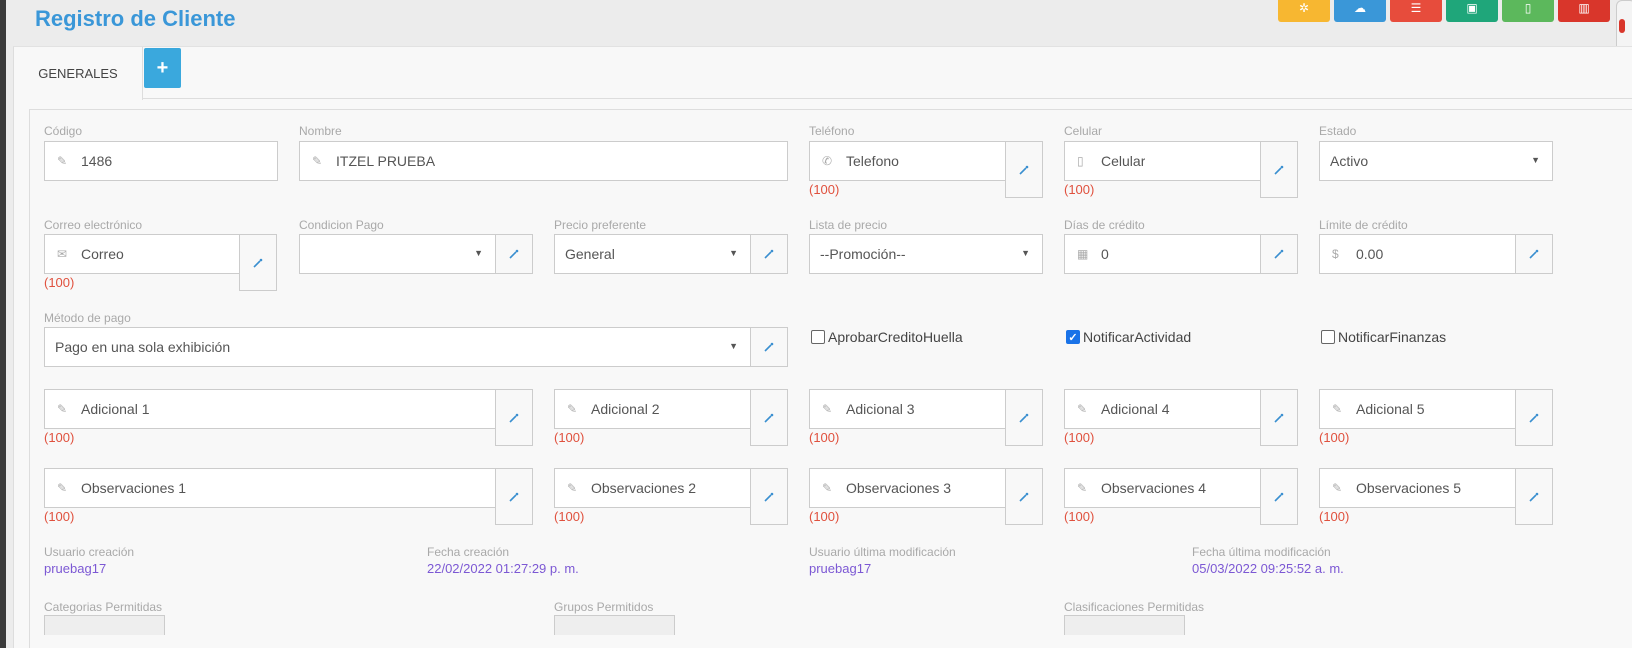 The image size is (1632, 648). Describe the element at coordinates (569, 516) in the screenshot. I see `observaciones-2-counter: (100)` at that location.